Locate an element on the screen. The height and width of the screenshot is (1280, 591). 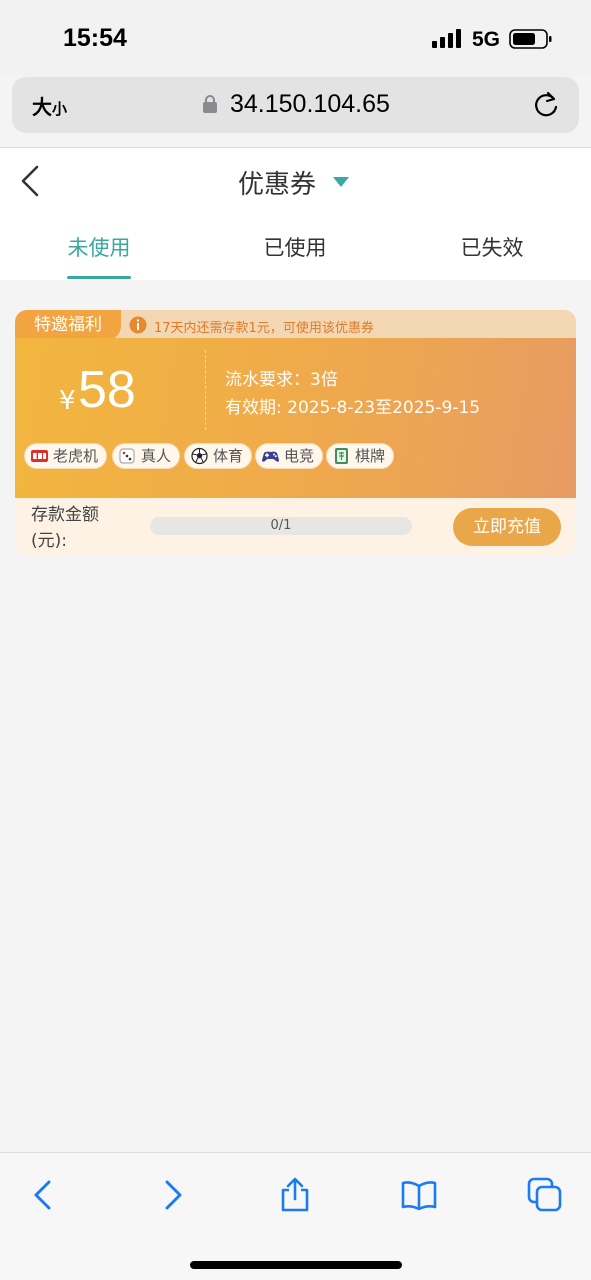
dice-icon is located at coordinates (127, 456).